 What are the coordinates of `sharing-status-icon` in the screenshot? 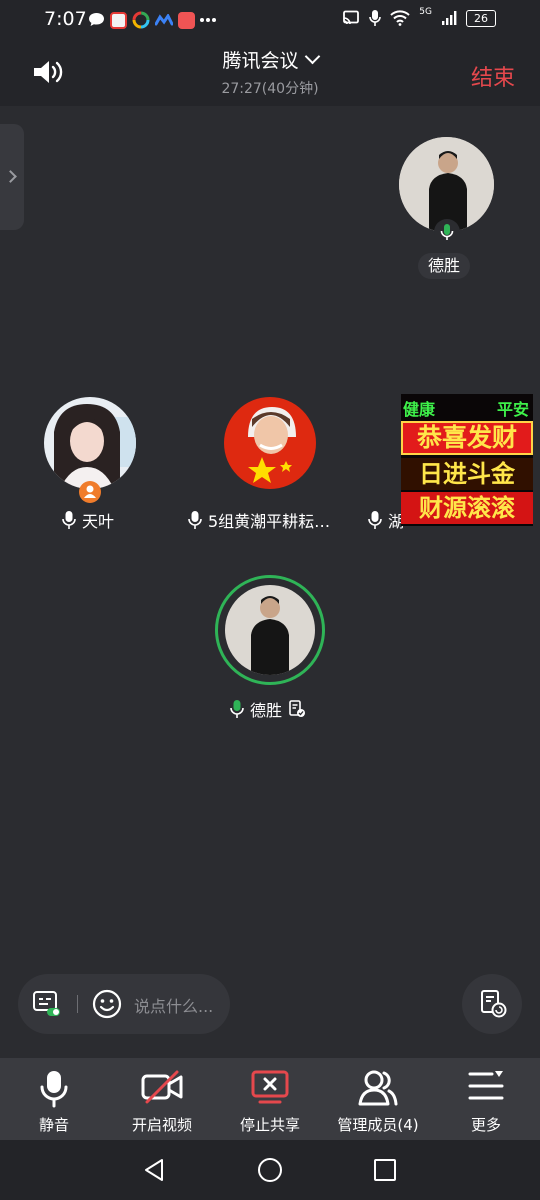 It's located at (297, 708).